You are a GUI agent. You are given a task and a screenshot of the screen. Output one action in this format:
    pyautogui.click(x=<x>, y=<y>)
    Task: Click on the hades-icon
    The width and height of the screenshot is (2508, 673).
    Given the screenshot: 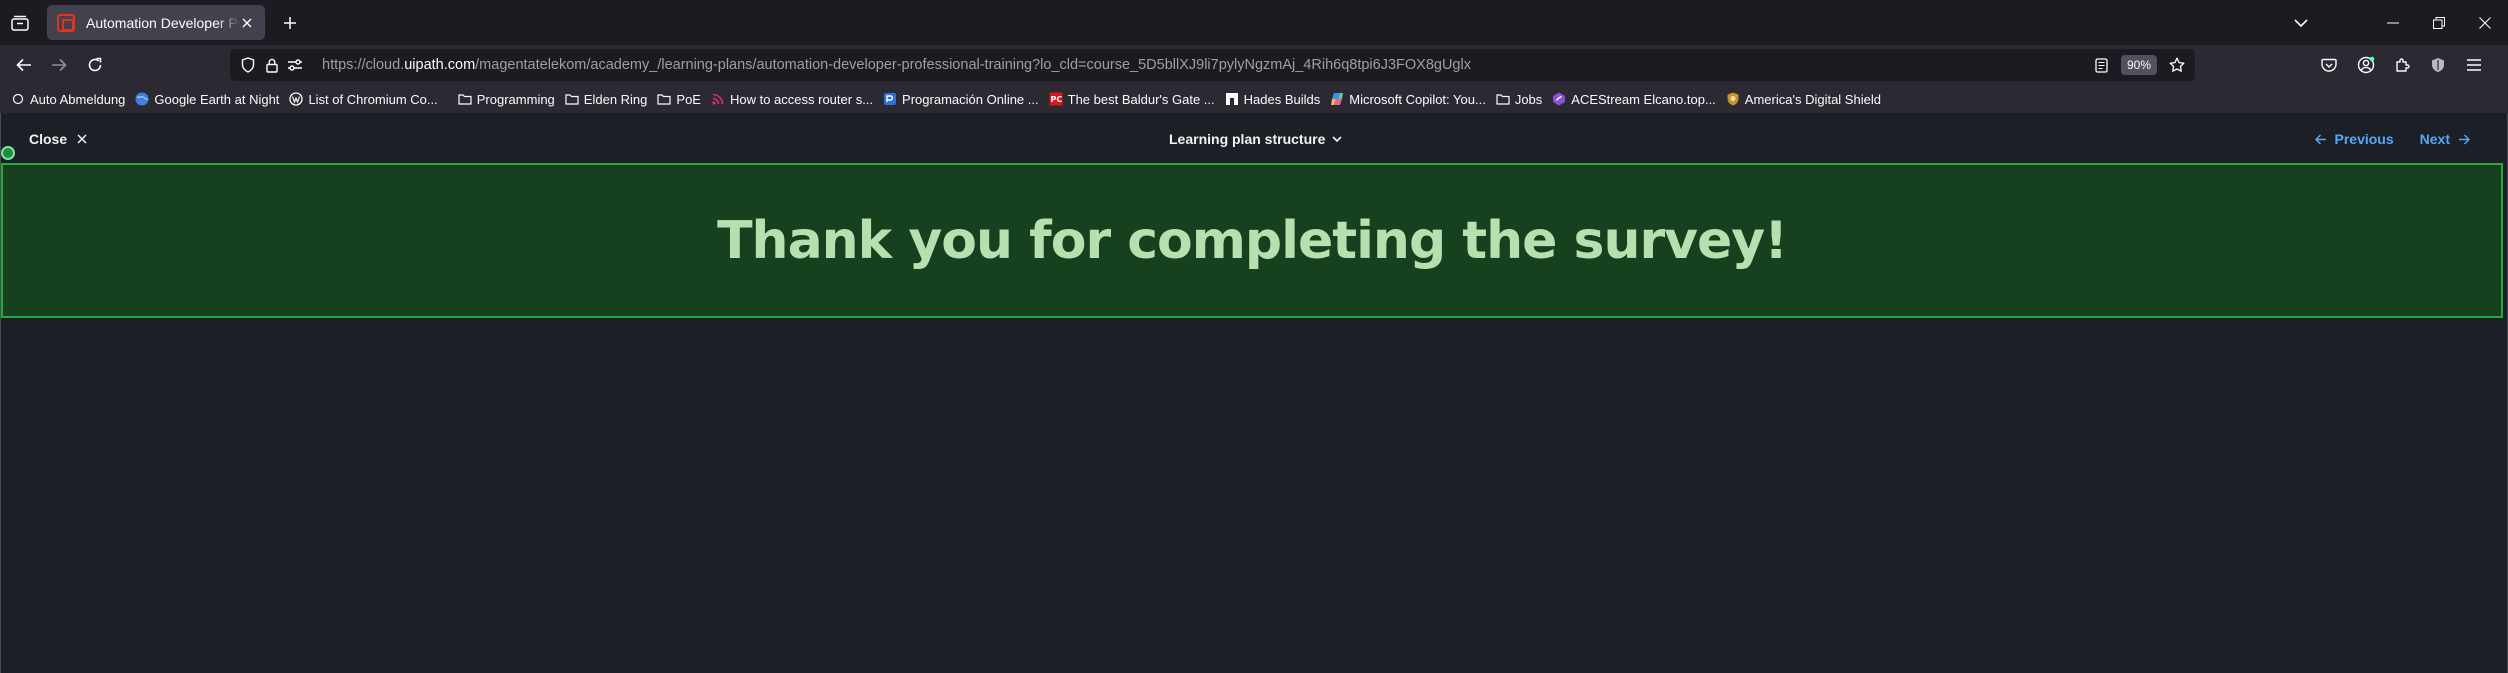 What is the action you would take?
    pyautogui.click(x=1232, y=99)
    